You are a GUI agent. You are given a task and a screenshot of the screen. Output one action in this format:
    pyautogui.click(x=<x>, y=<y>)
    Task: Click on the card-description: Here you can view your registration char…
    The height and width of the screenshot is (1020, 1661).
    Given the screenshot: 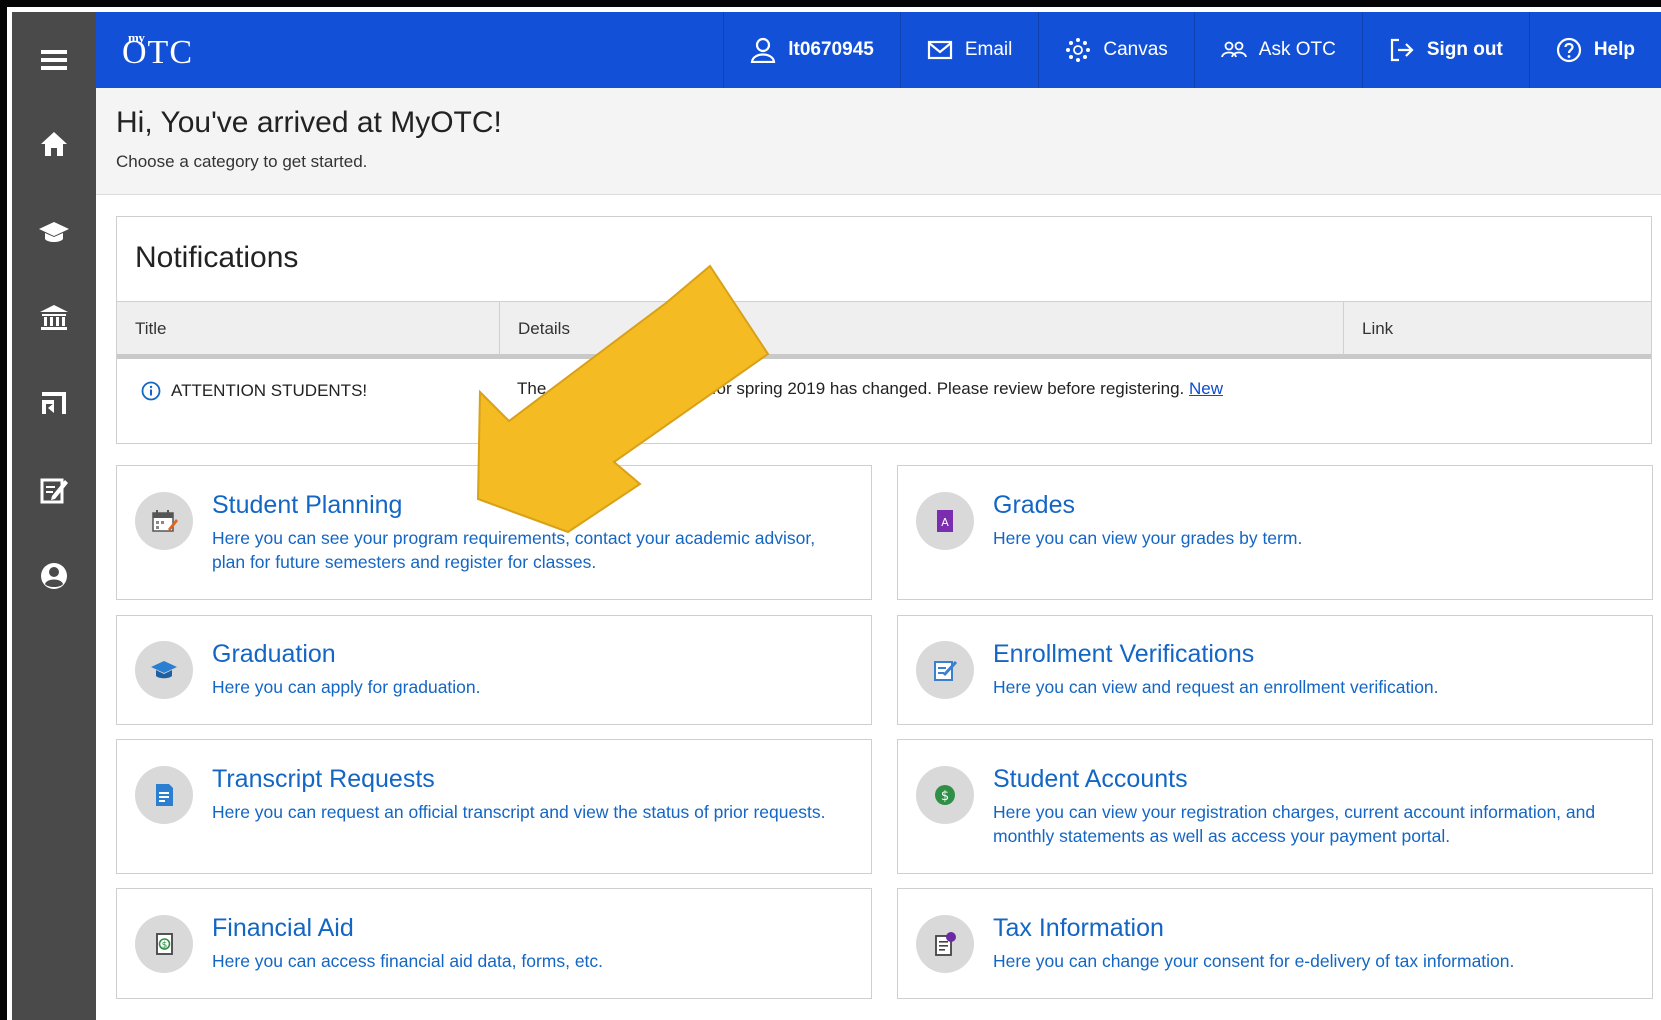 What is the action you would take?
    pyautogui.click(x=1294, y=824)
    